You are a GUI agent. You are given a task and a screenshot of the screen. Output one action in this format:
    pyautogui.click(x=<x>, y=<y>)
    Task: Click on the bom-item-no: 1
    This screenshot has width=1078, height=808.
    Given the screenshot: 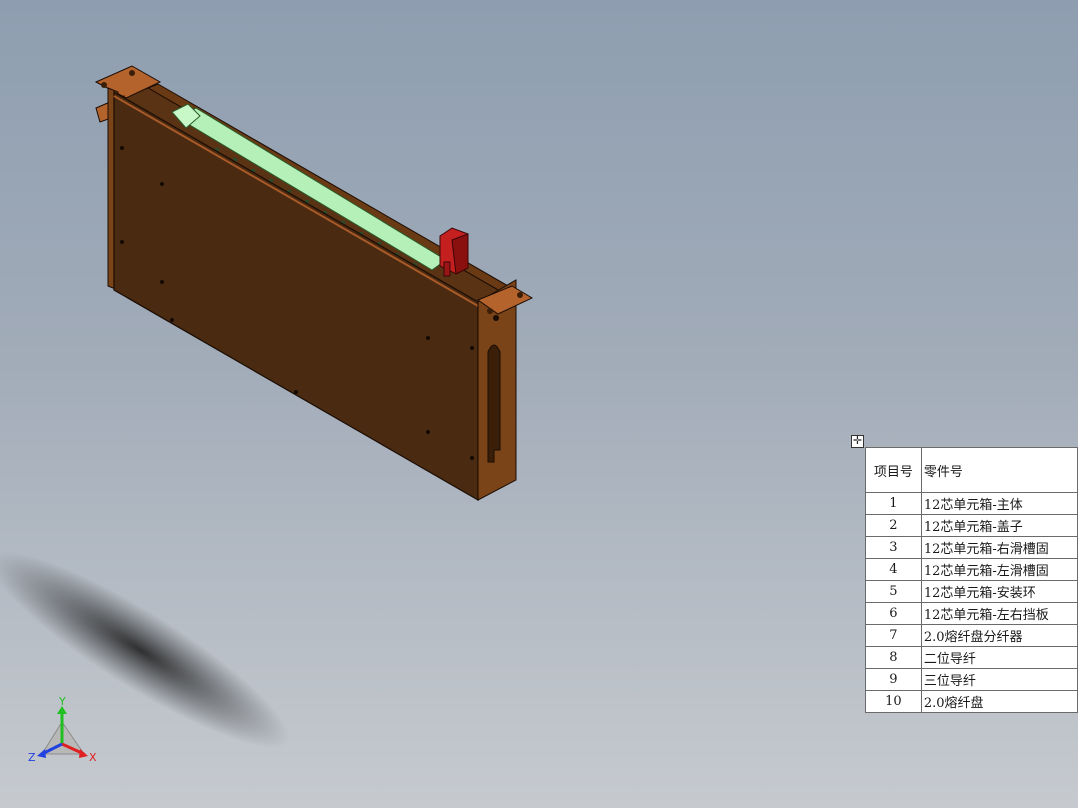 What is the action you would take?
    pyautogui.click(x=893, y=503)
    